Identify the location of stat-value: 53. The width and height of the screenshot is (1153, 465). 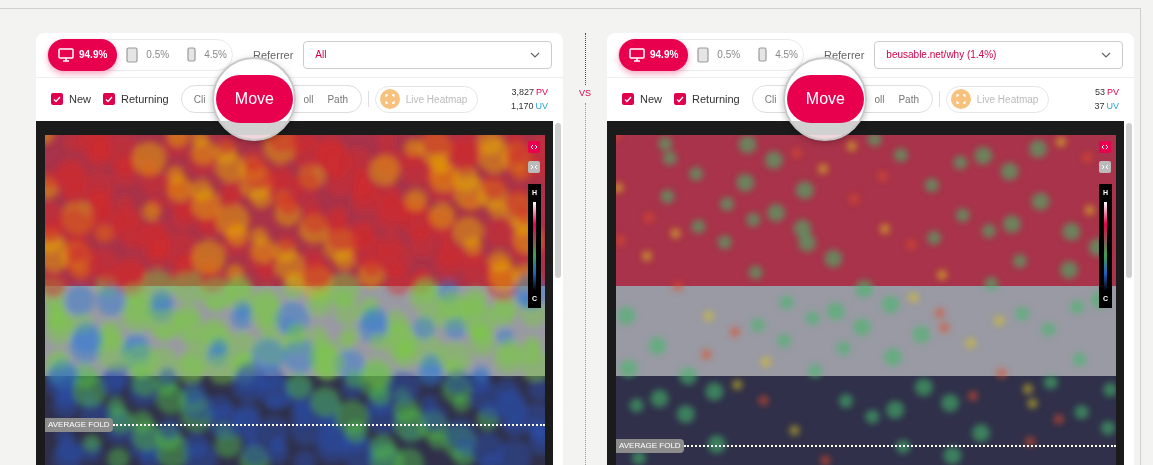
(1099, 93).